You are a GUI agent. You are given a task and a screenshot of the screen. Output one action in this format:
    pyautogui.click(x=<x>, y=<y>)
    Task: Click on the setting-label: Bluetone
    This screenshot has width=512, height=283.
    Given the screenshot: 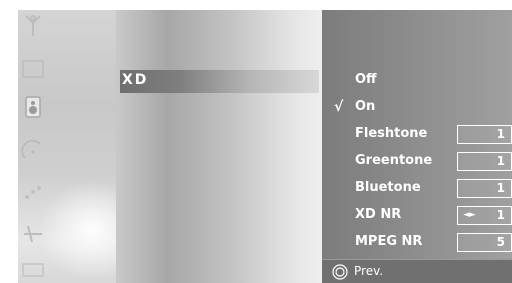 What is the action you would take?
    pyautogui.click(x=388, y=187)
    